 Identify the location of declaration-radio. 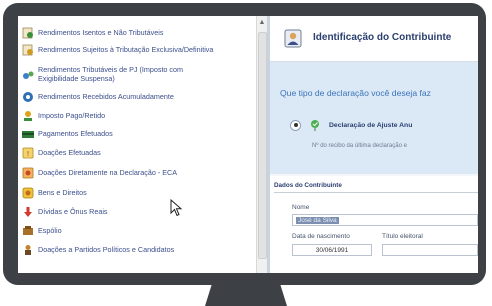
(295, 125).